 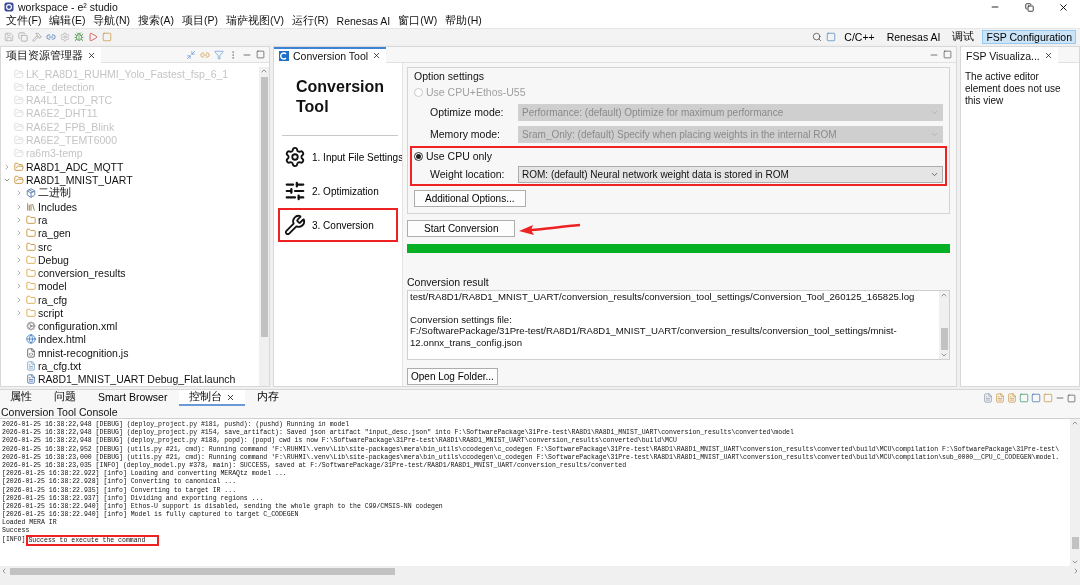 What do you see at coordinates (130, 353) in the screenshot?
I see `tree-item: mnist-recognition.js` at bounding box center [130, 353].